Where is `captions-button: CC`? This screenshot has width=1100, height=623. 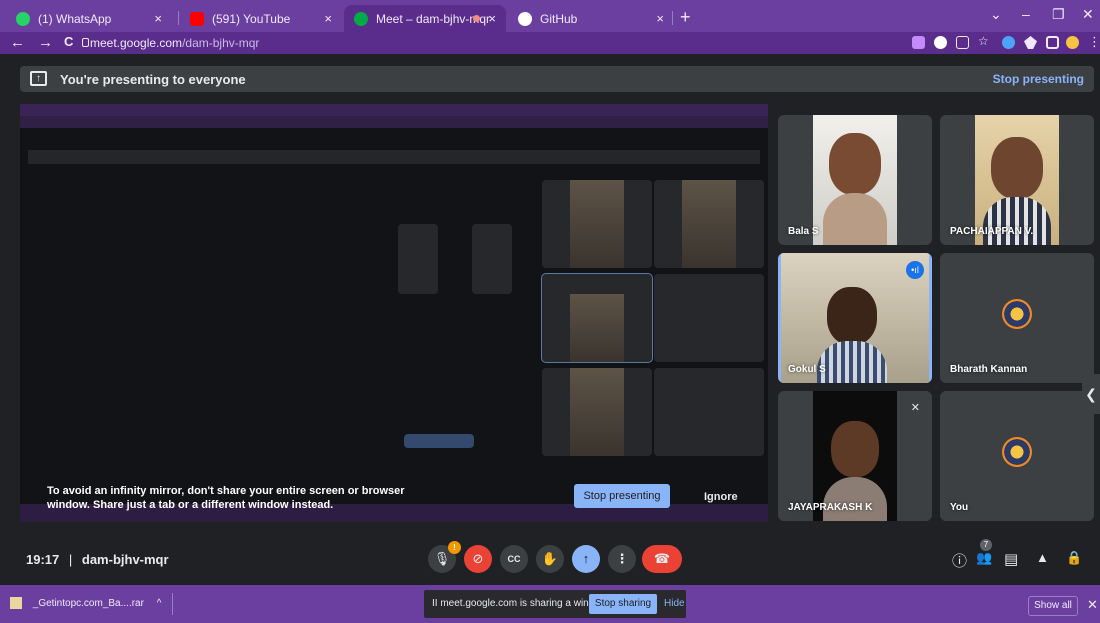
captions-button: CC is located at coordinates (514, 559).